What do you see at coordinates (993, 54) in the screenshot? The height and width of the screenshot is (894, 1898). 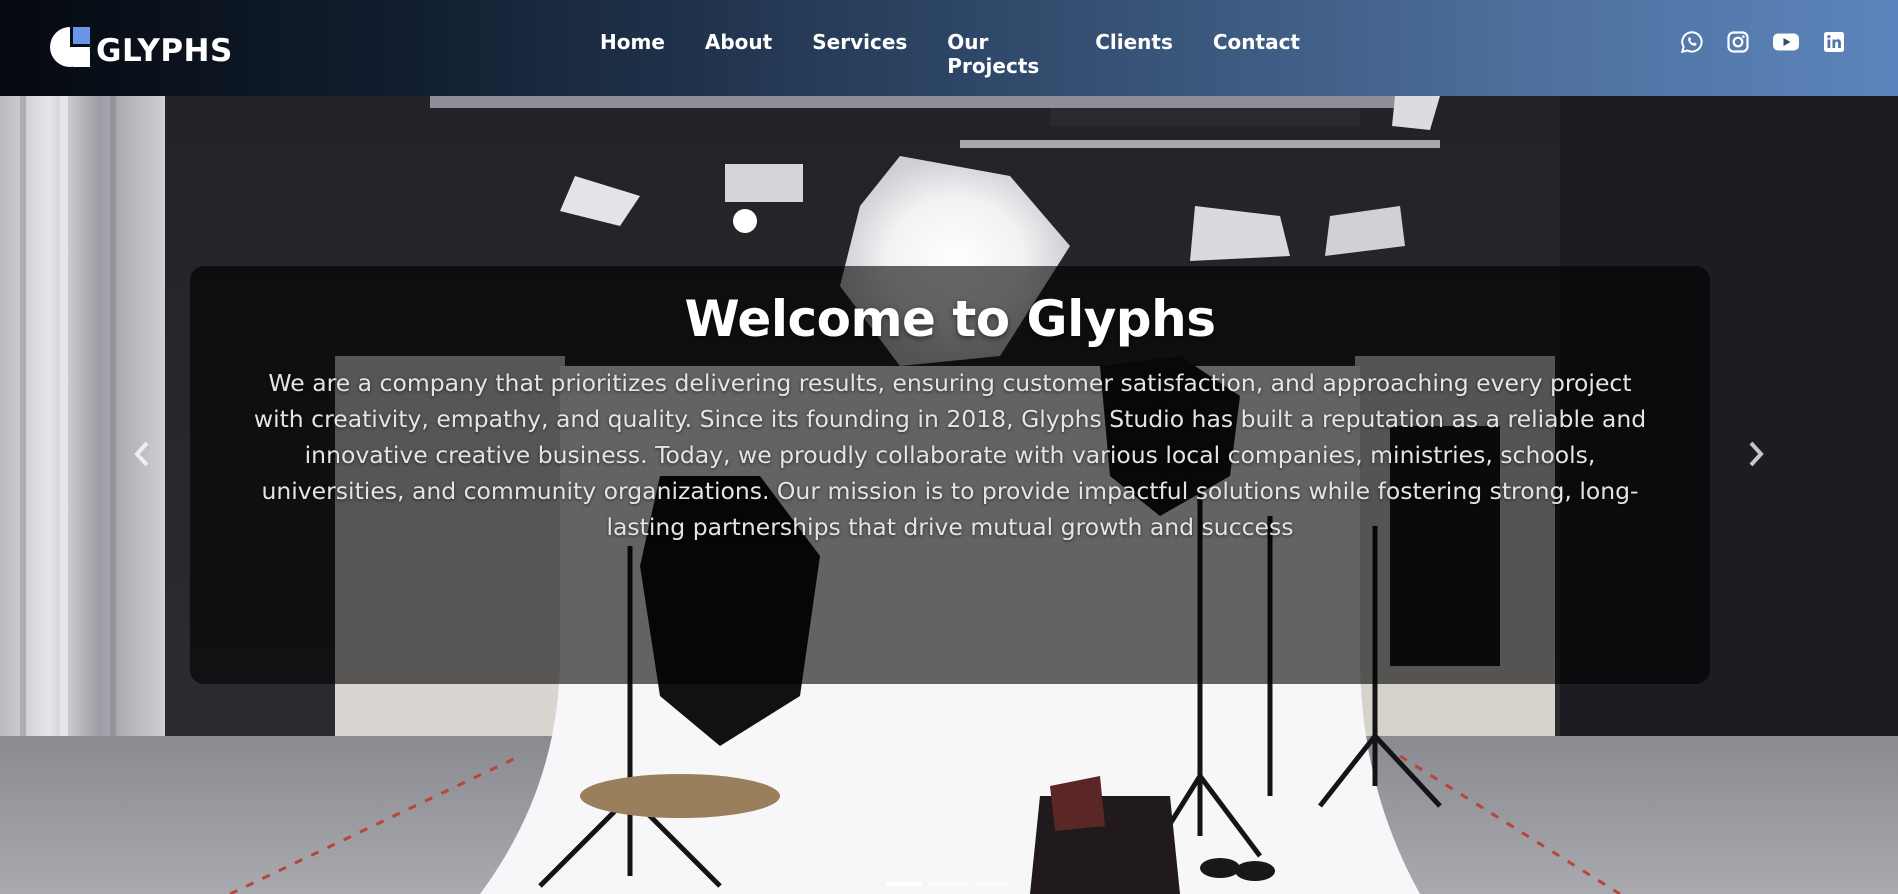 I see `nav-link-our-projects: Our Projects` at bounding box center [993, 54].